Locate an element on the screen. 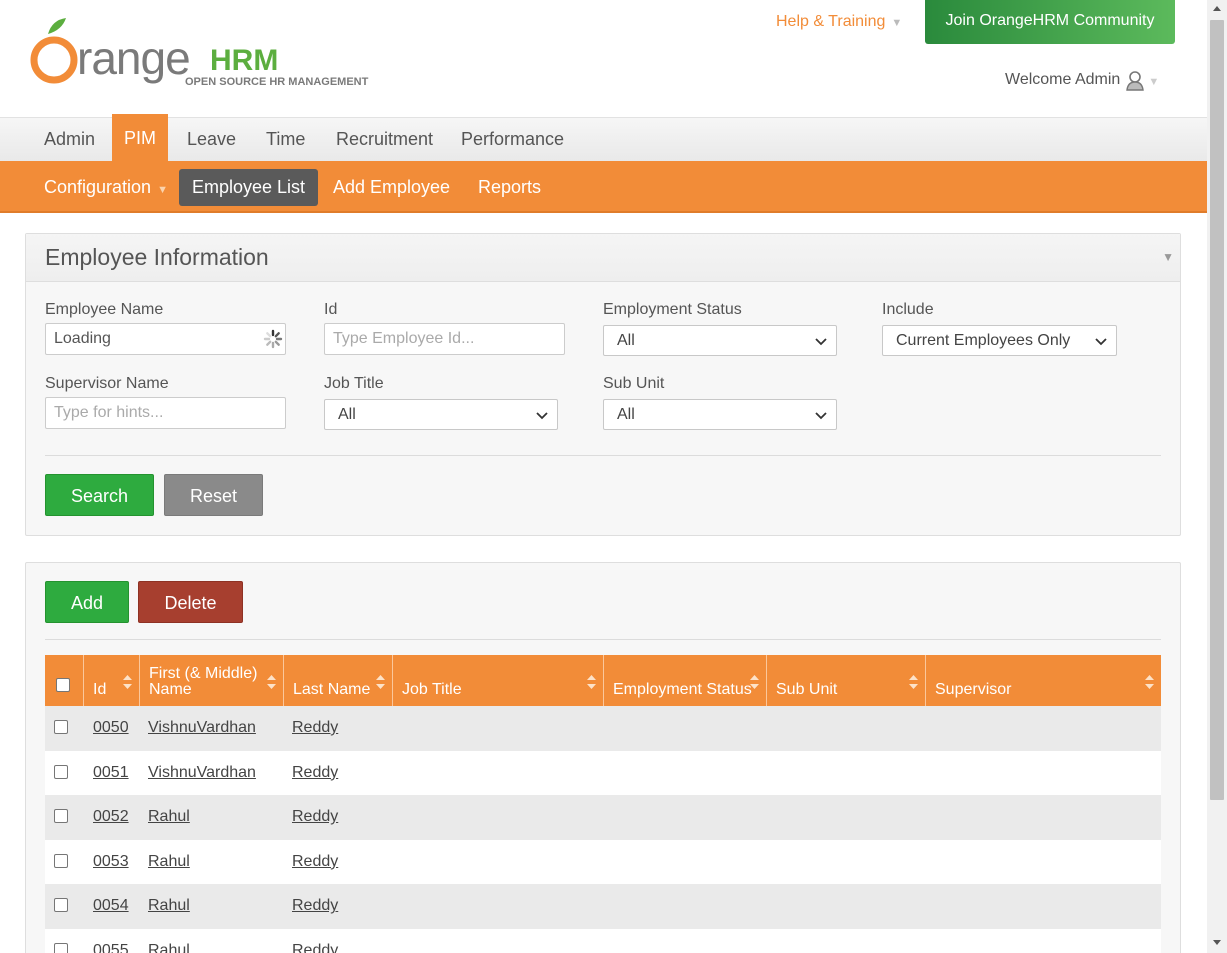 Image resolution: width=1227 pixels, height=953 pixels. menu-pim: PIM is located at coordinates (140, 138).